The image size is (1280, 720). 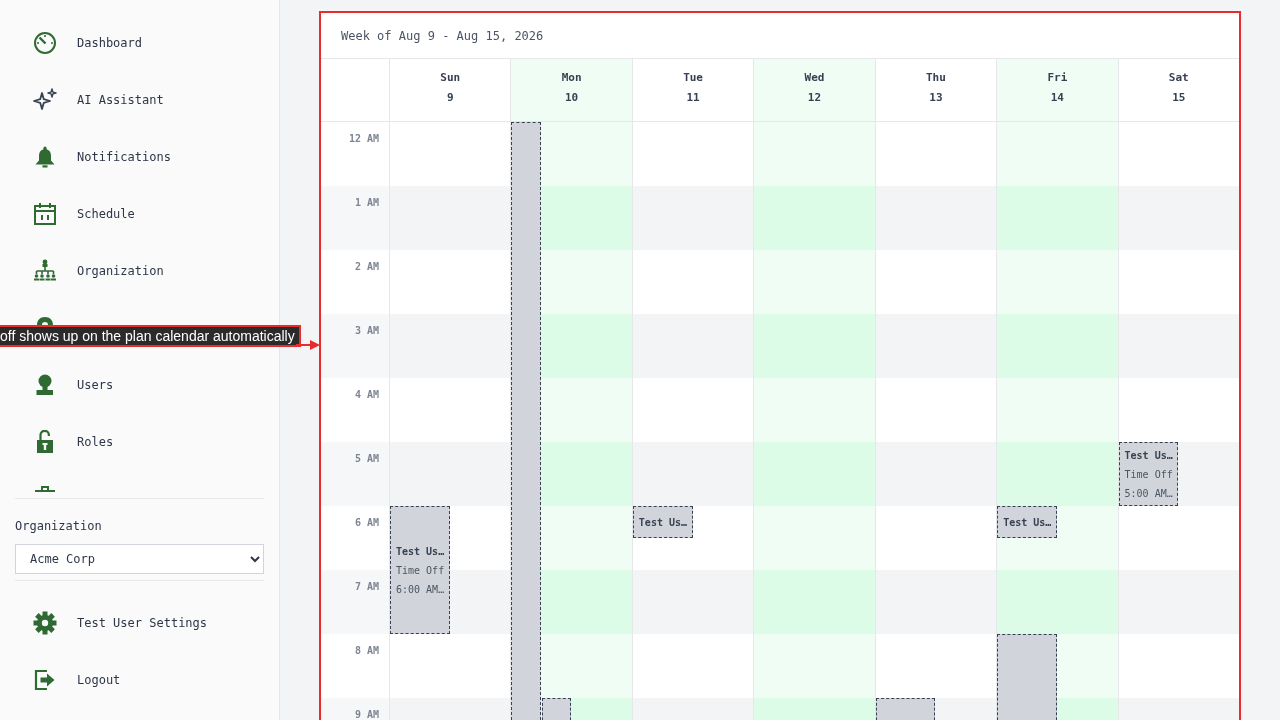 What do you see at coordinates (814, 78) in the screenshot?
I see `day-name: Wed` at bounding box center [814, 78].